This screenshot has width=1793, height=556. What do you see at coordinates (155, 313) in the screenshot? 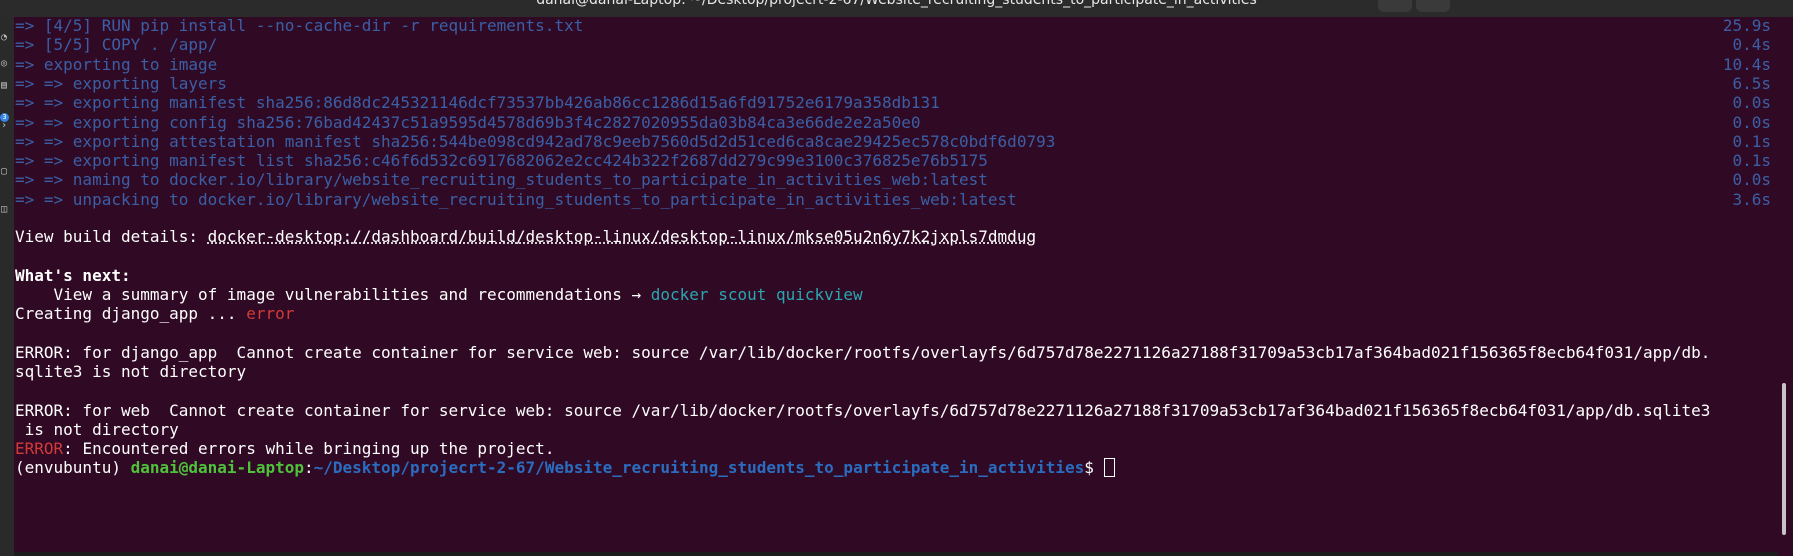
I see `creating-line: Creating django_app ... error` at bounding box center [155, 313].